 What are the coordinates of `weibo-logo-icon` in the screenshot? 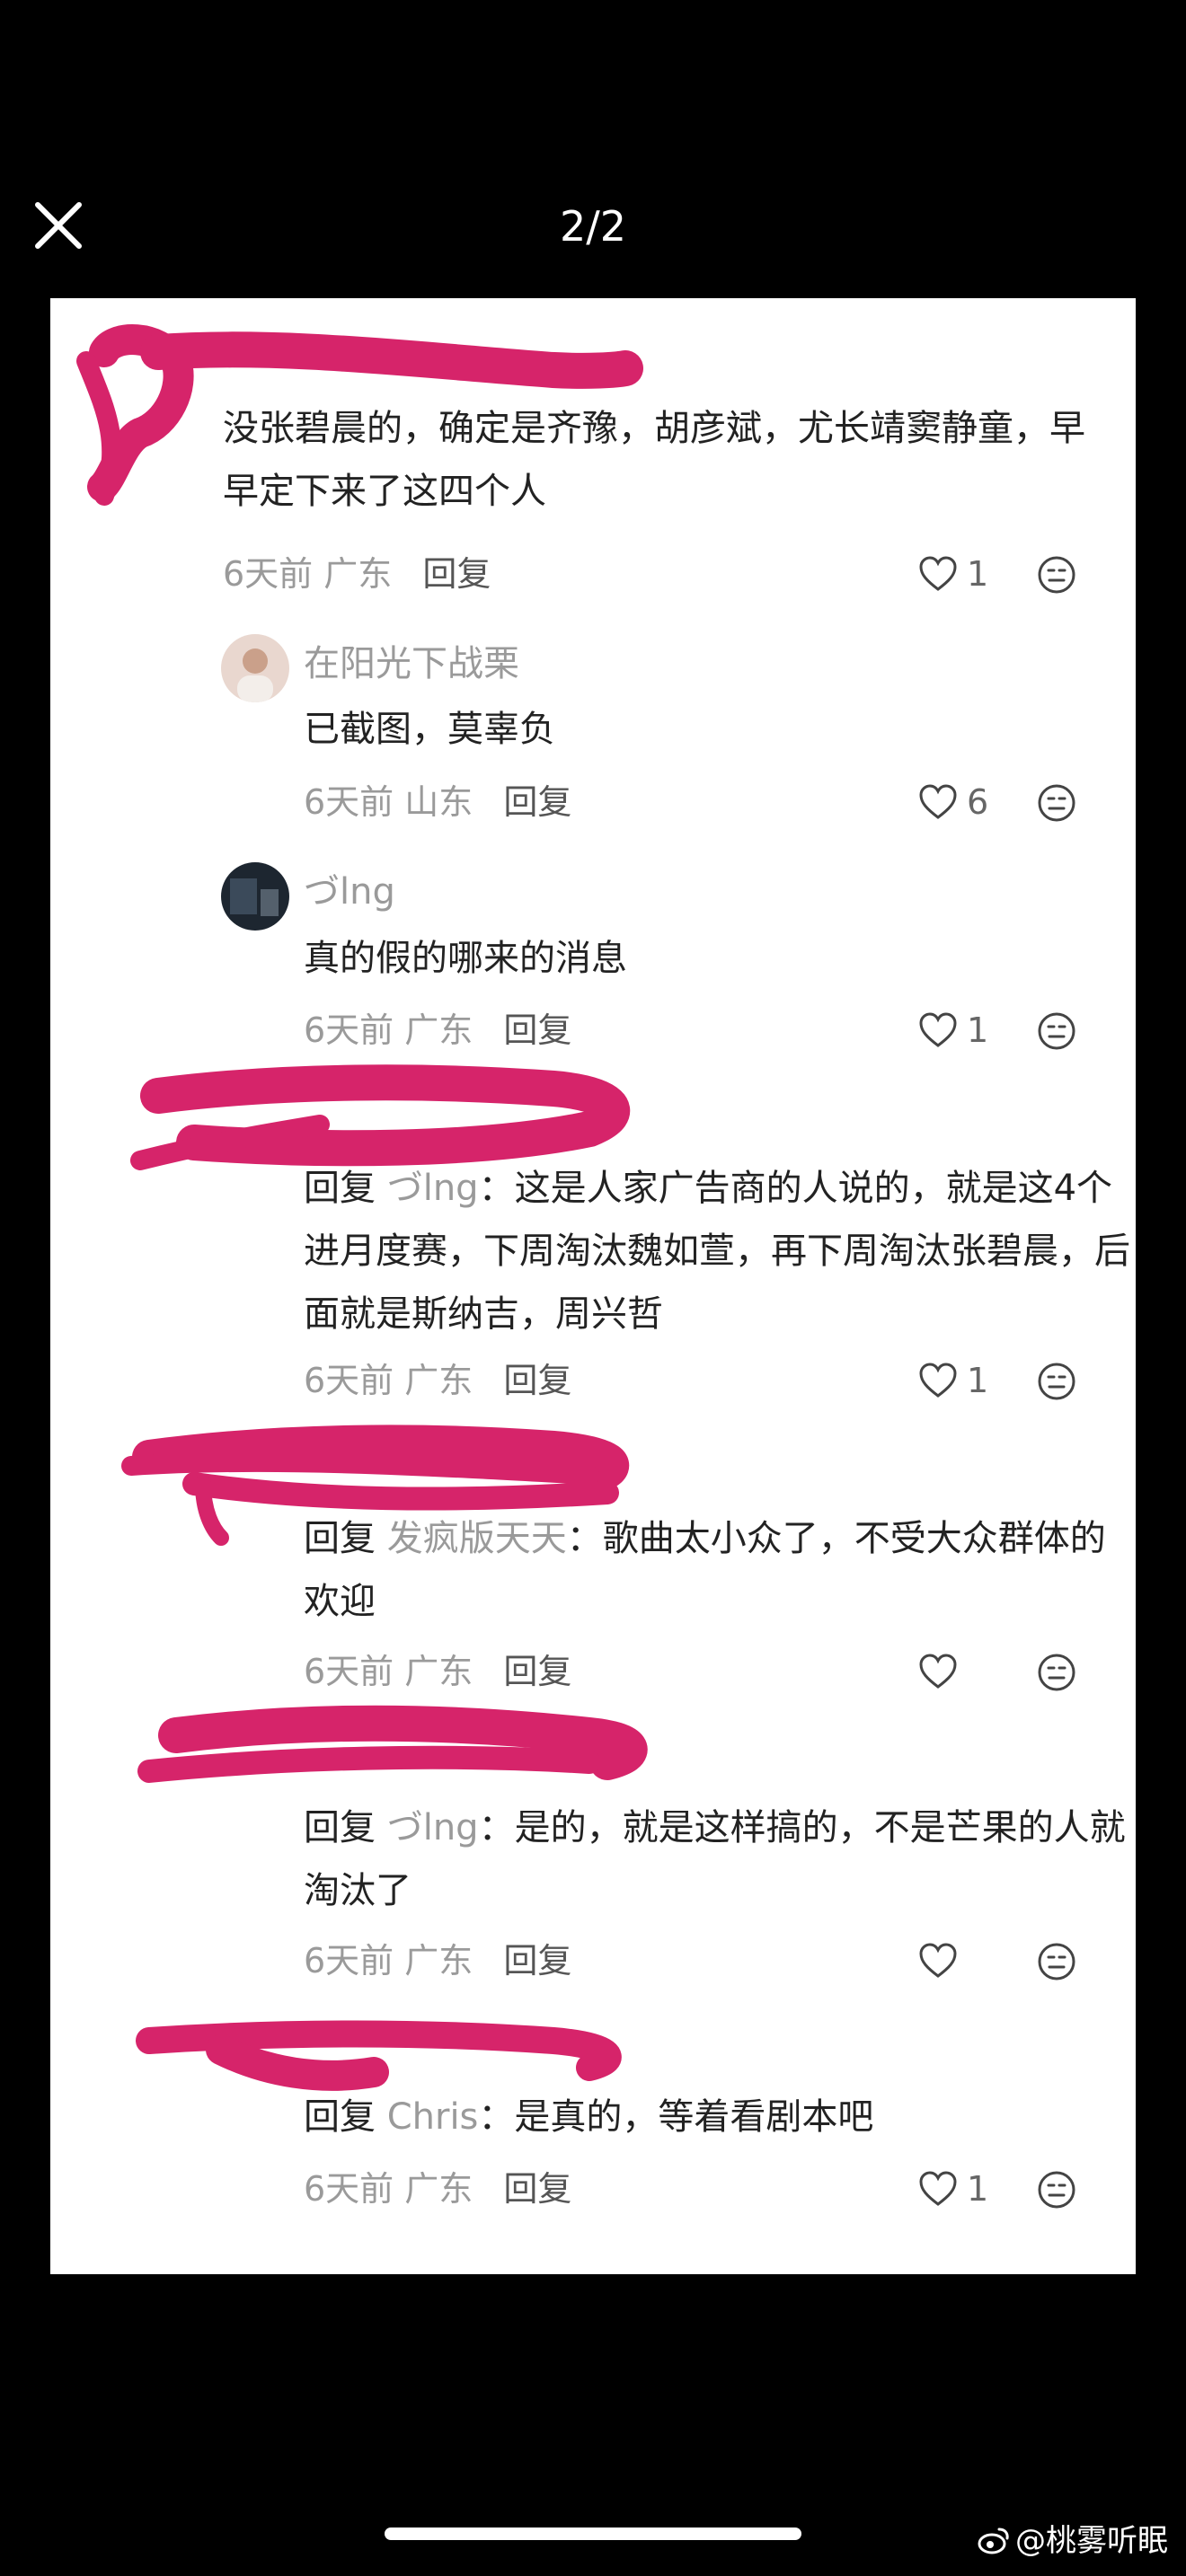 It's located at (993, 2540).